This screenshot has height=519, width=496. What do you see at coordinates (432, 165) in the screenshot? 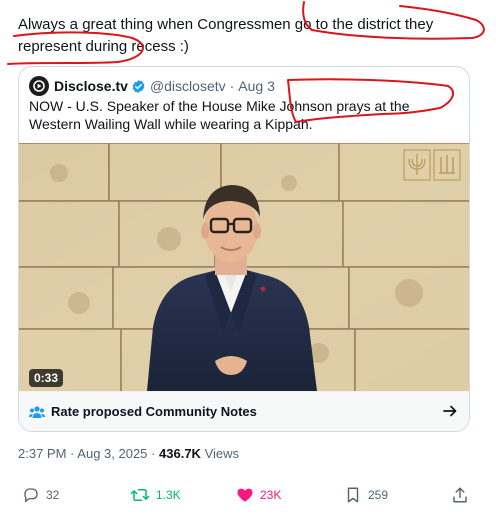
I see `watermark-emblem` at bounding box center [432, 165].